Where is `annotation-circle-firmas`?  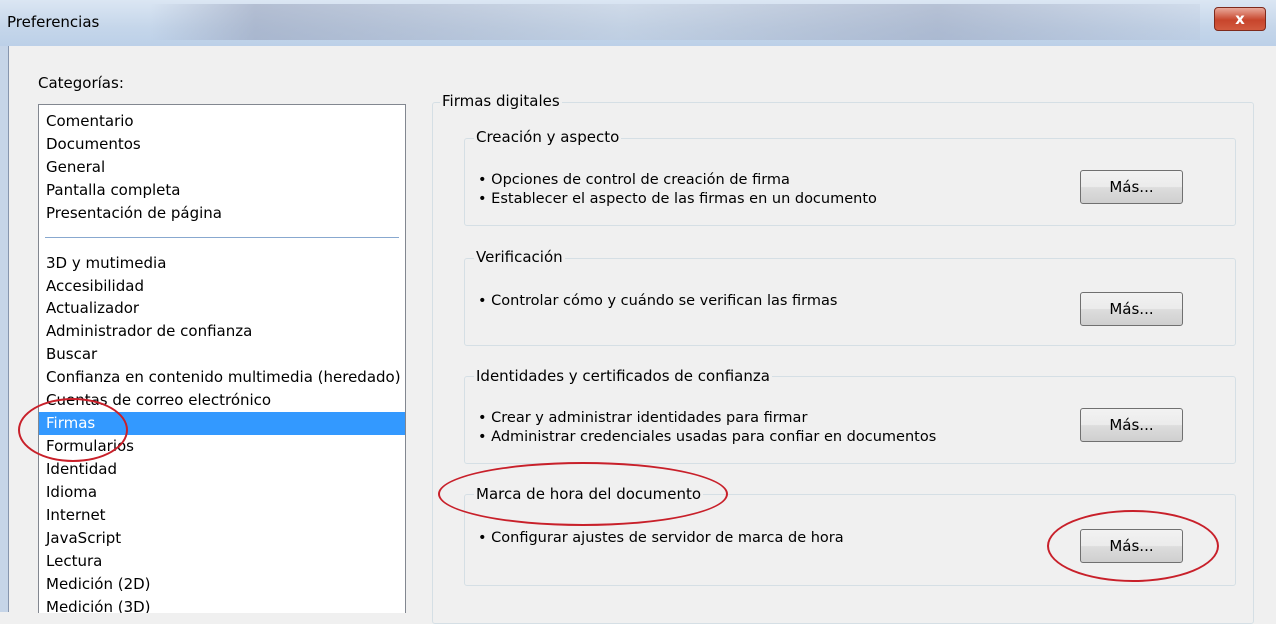 annotation-circle-firmas is located at coordinates (73, 430).